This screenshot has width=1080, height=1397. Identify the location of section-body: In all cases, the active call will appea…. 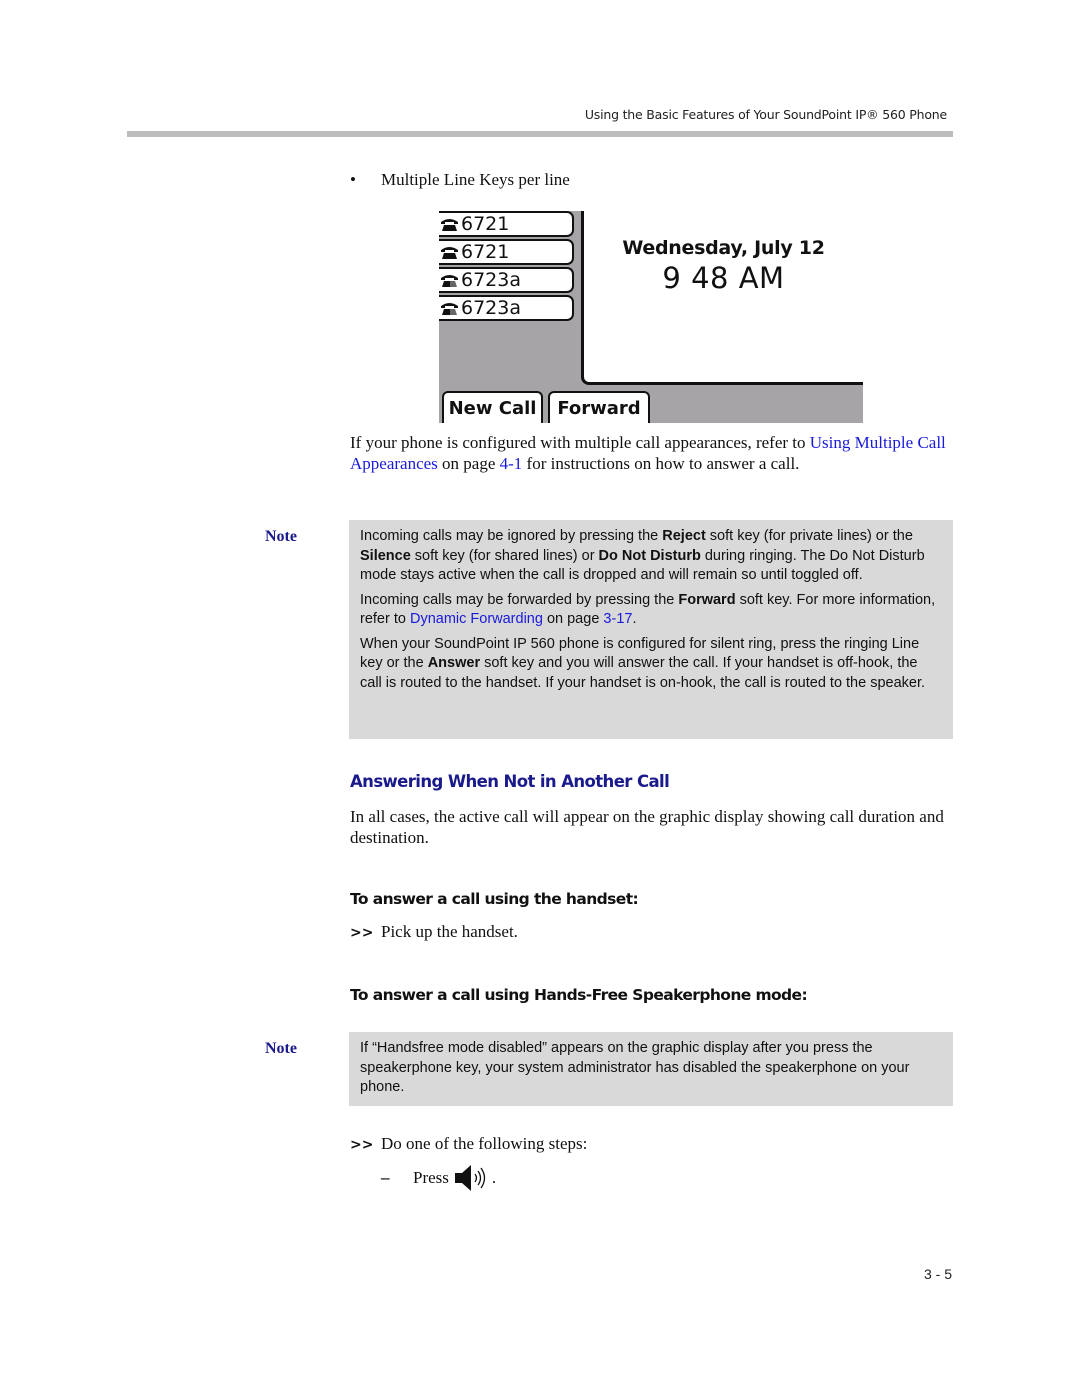
(647, 827).